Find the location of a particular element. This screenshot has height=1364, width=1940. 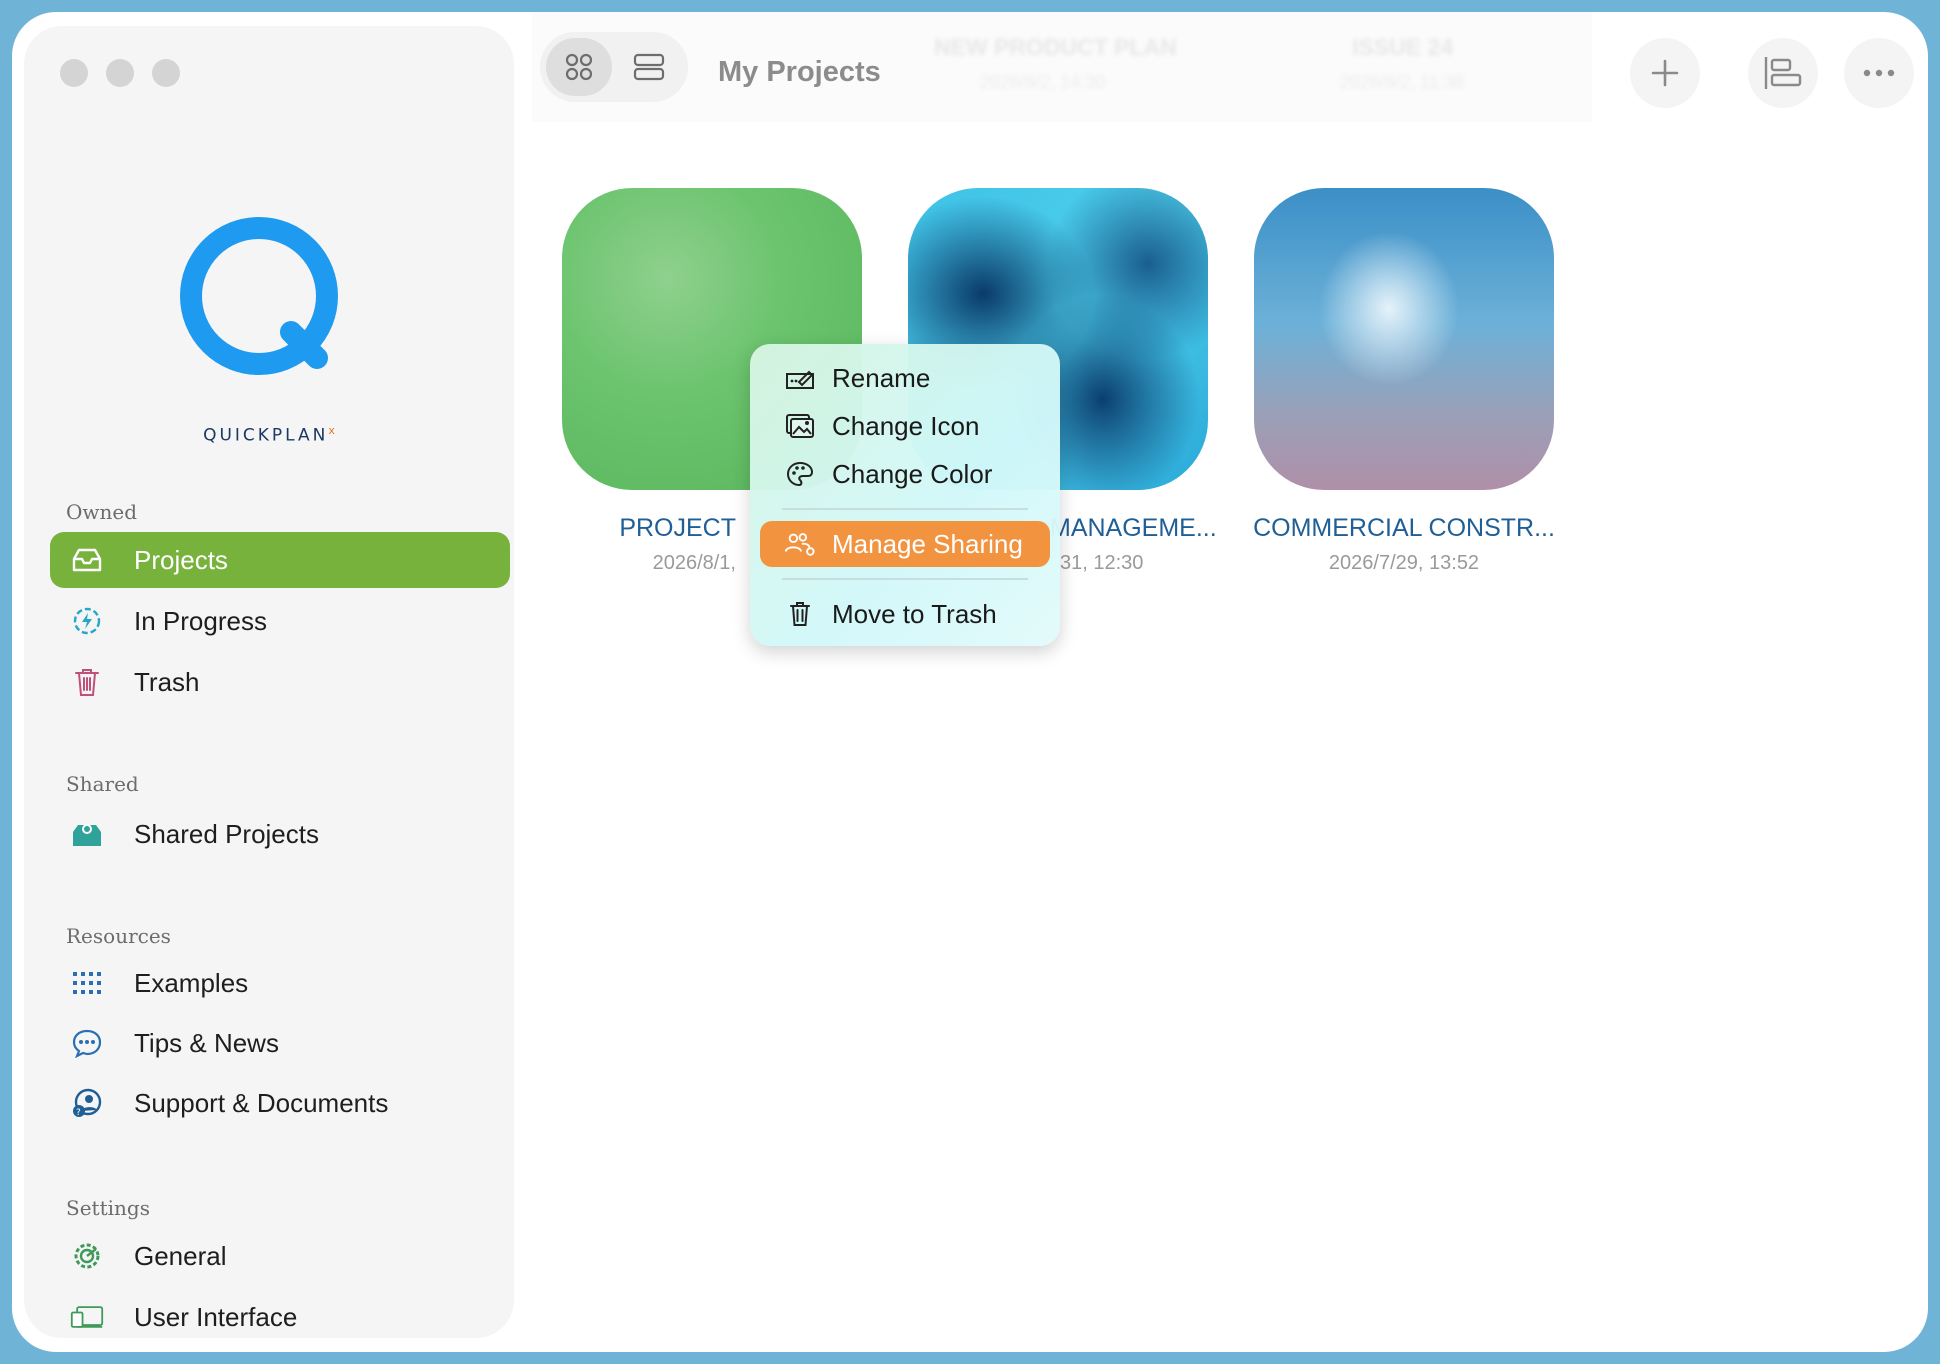

menu-item-move-to-trash: Move to Trash is located at coordinates (905, 614).